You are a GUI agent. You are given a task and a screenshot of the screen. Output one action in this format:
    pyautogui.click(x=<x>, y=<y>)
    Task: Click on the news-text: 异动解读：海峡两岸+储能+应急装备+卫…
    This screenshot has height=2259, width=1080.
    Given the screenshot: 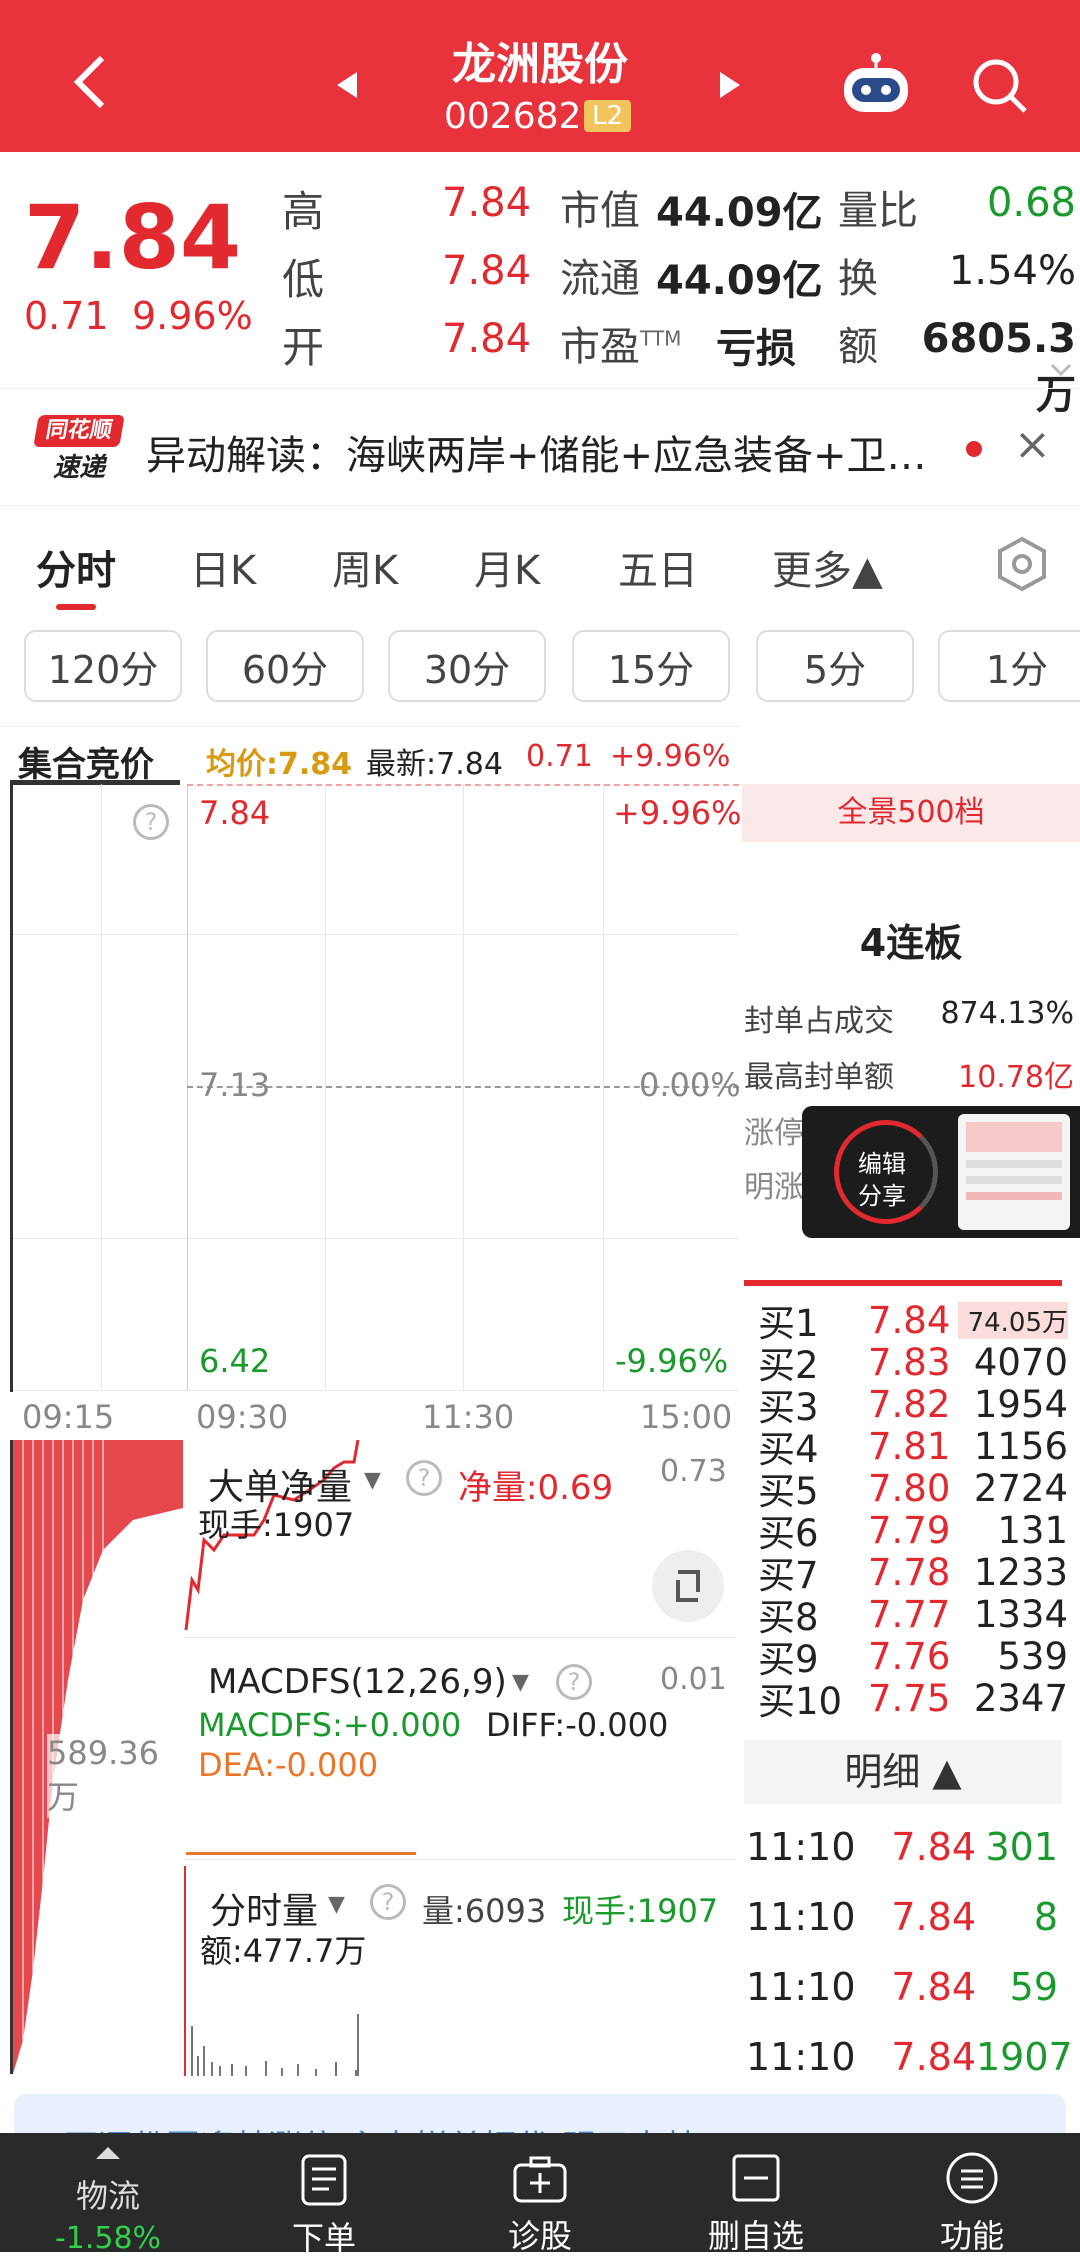 What is the action you would take?
    pyautogui.click(x=536, y=452)
    